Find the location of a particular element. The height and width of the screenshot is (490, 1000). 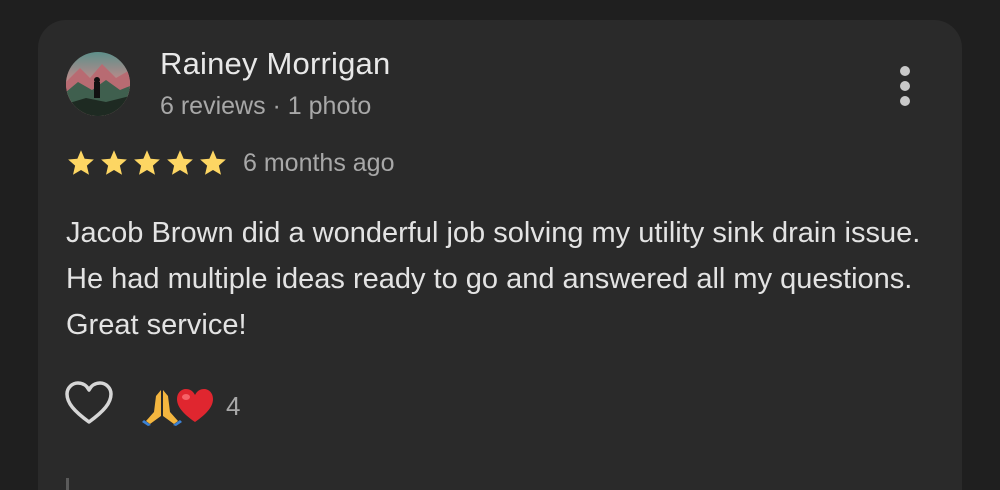

review-time: 6 months ago is located at coordinates (319, 163).